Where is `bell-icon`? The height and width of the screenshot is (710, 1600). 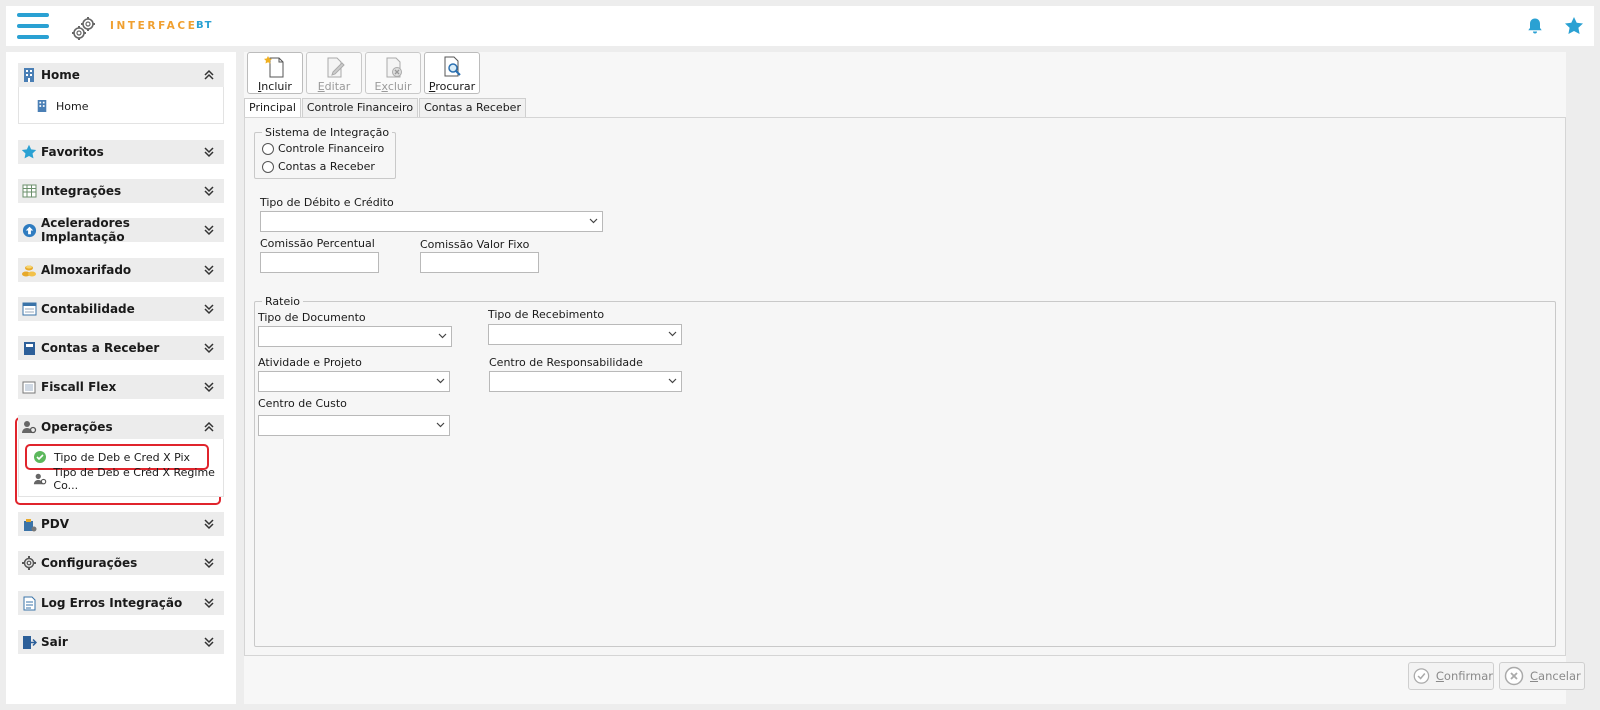
bell-icon is located at coordinates (1535, 26).